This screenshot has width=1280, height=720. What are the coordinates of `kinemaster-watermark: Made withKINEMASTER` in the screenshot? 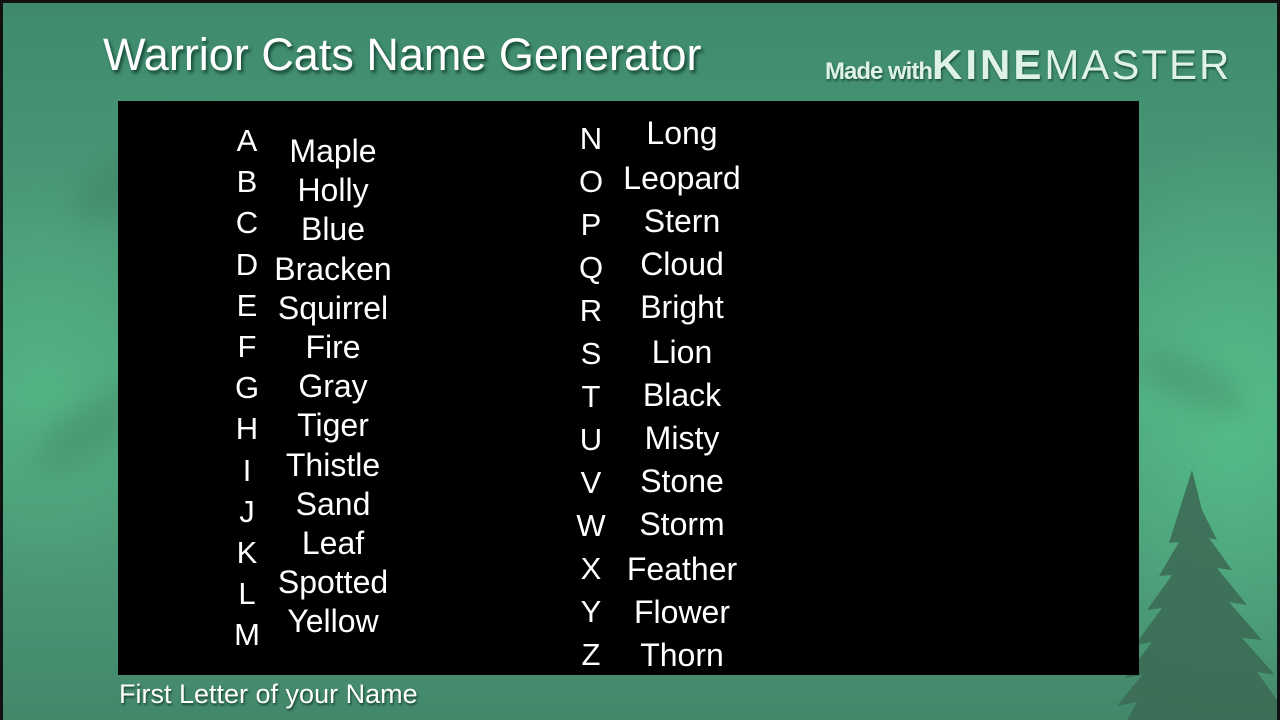 It's located at (1028, 65).